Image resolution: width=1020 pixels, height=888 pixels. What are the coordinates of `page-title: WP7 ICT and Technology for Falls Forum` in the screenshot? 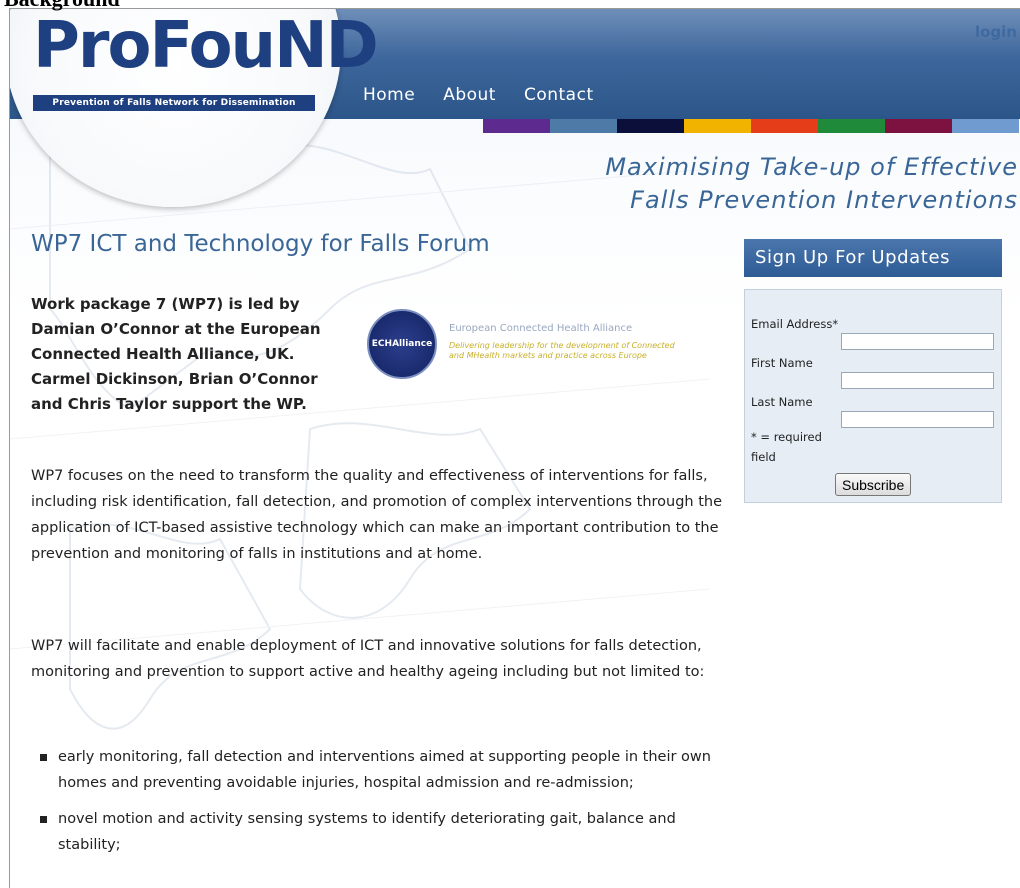 It's located at (260, 244).